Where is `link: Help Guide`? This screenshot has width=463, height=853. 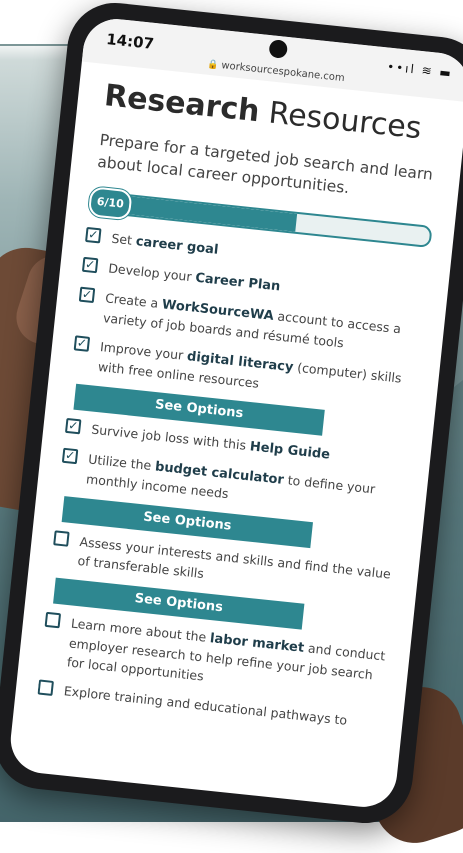
link: Help Guide is located at coordinates (290, 450).